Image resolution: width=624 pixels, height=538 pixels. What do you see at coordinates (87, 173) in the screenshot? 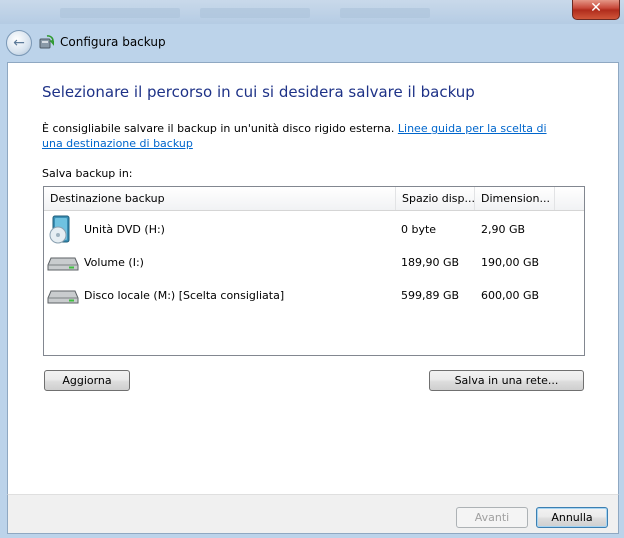
I see `save-backup-label: Salva backup in:` at bounding box center [87, 173].